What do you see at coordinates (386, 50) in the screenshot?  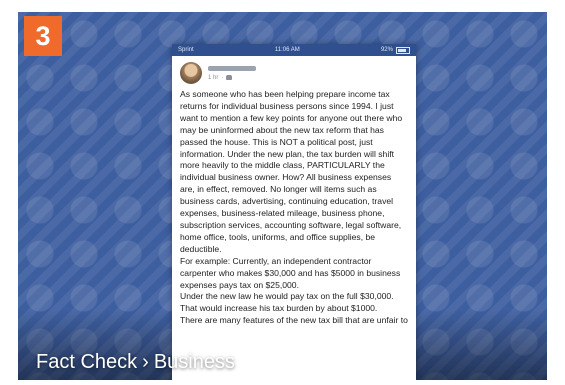 I see `battery-percent: 92%` at bounding box center [386, 50].